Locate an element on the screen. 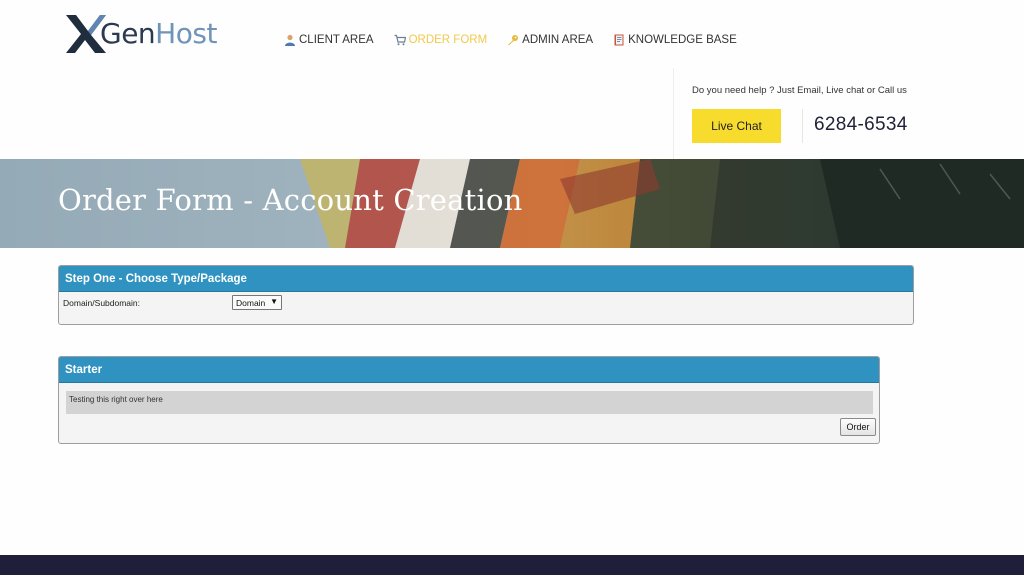 Image resolution: width=1024 pixels, height=575 pixels. nav-item-label: KNOWLEDGE BASE is located at coordinates (682, 40).